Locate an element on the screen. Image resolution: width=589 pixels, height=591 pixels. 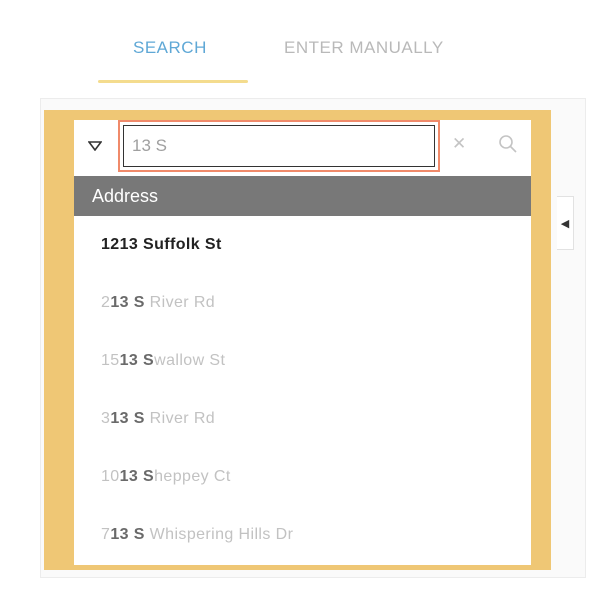
close-icon: ✕ is located at coordinates (459, 143).